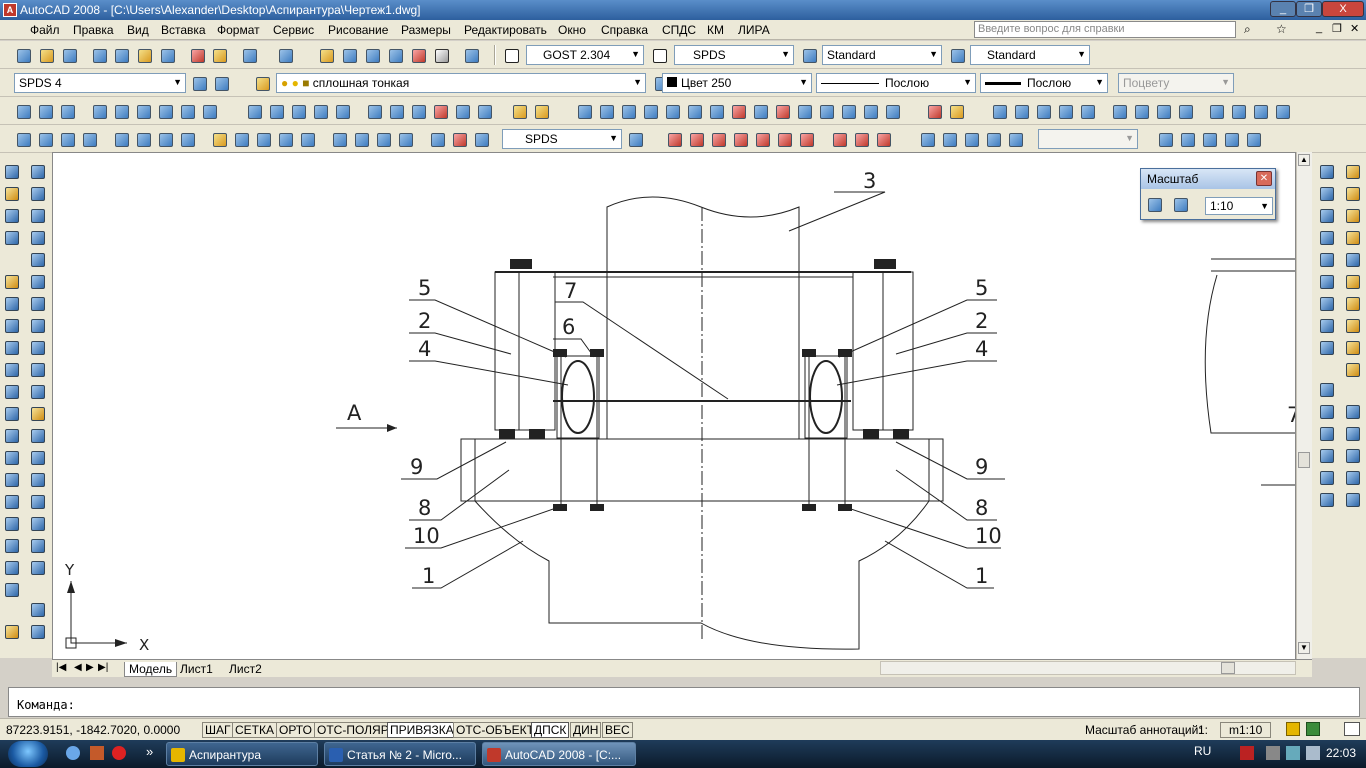 This screenshot has width=1366, height=768. I want to click on menu-tools: Сервис, so click(293, 30).